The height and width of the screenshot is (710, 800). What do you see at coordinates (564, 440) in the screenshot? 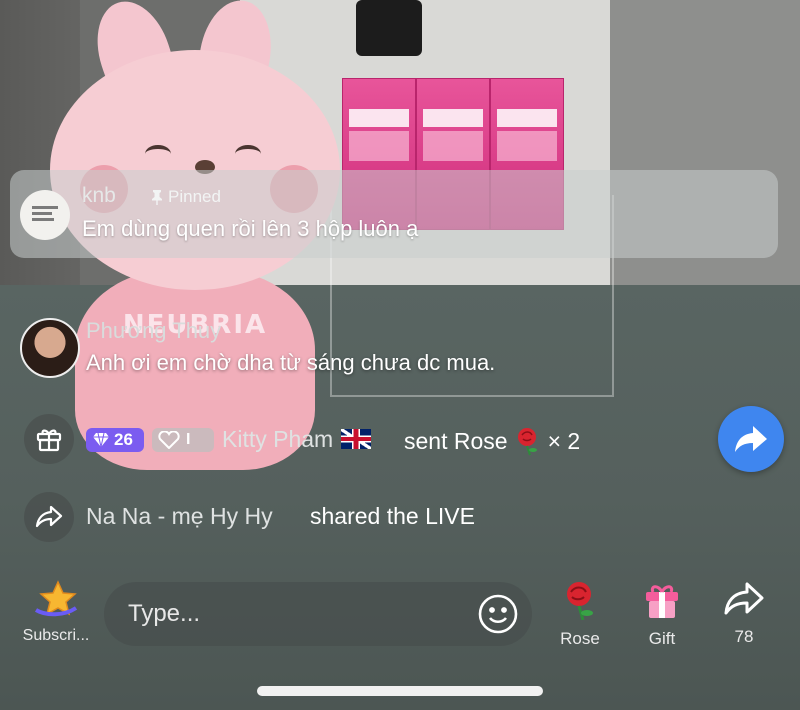
I see `gift-count: × 2` at bounding box center [564, 440].